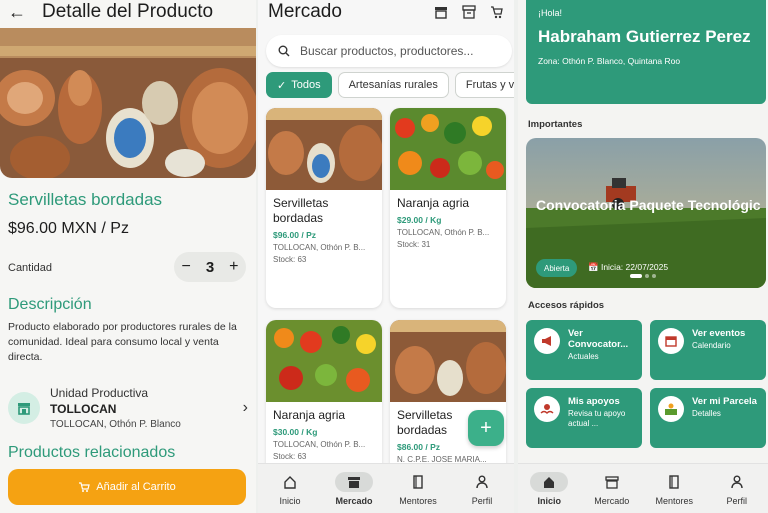 The height and width of the screenshot is (513, 768). I want to click on quick-eventos: Ver eventos Calendario, so click(708, 350).